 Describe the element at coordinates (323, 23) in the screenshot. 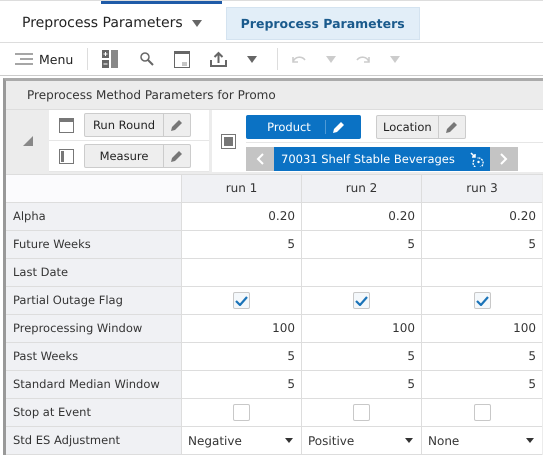

I see `tab: Preprocess Parameters` at that location.